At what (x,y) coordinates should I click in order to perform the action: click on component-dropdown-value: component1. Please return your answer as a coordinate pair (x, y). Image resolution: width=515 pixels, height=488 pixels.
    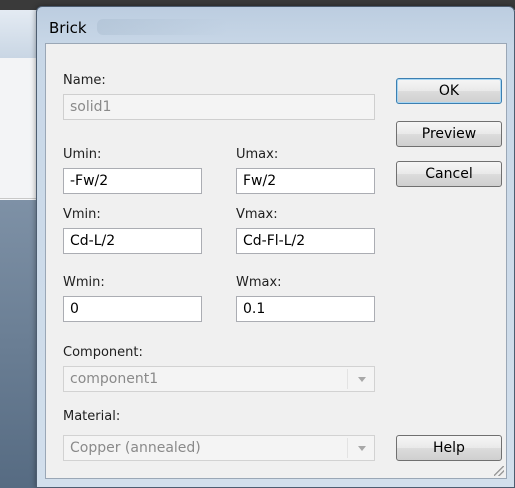
    Looking at the image, I should click on (114, 379).